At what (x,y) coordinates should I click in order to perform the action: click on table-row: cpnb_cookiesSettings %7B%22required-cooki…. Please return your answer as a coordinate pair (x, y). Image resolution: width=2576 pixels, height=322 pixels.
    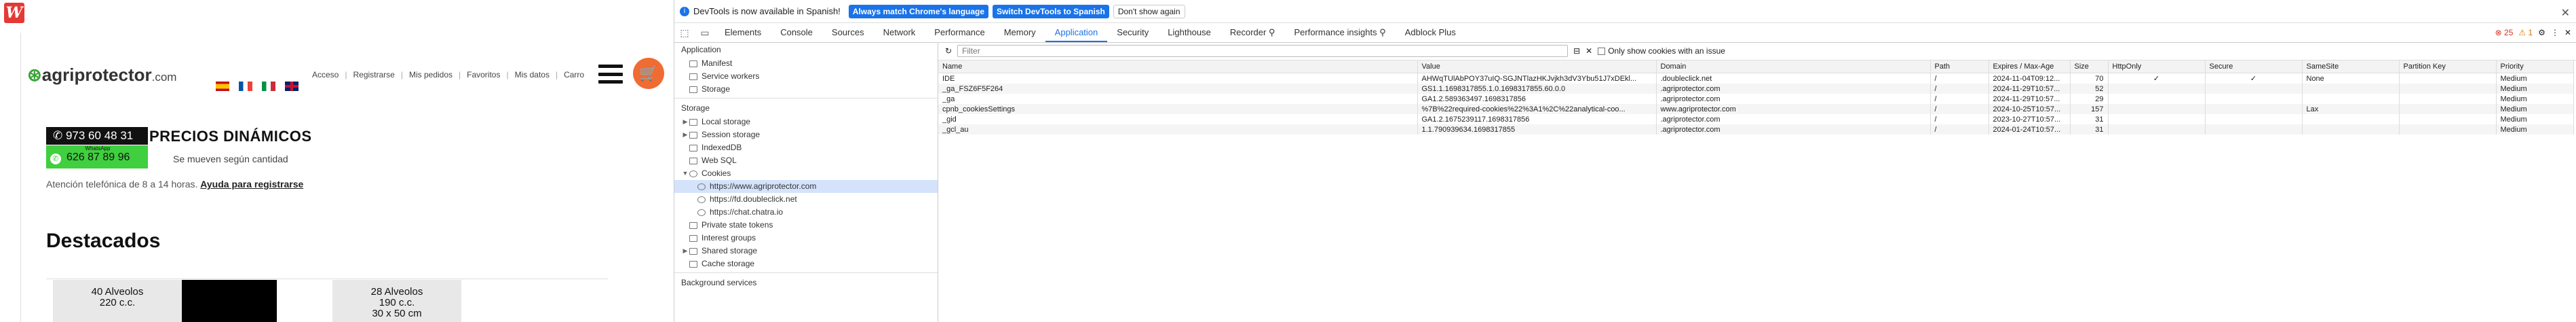
    Looking at the image, I should click on (1756, 109).